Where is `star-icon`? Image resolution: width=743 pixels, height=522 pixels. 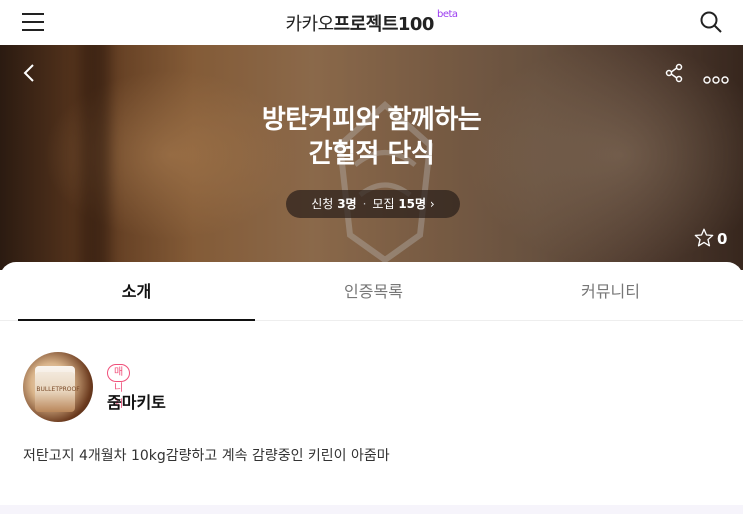
star-icon is located at coordinates (704, 237).